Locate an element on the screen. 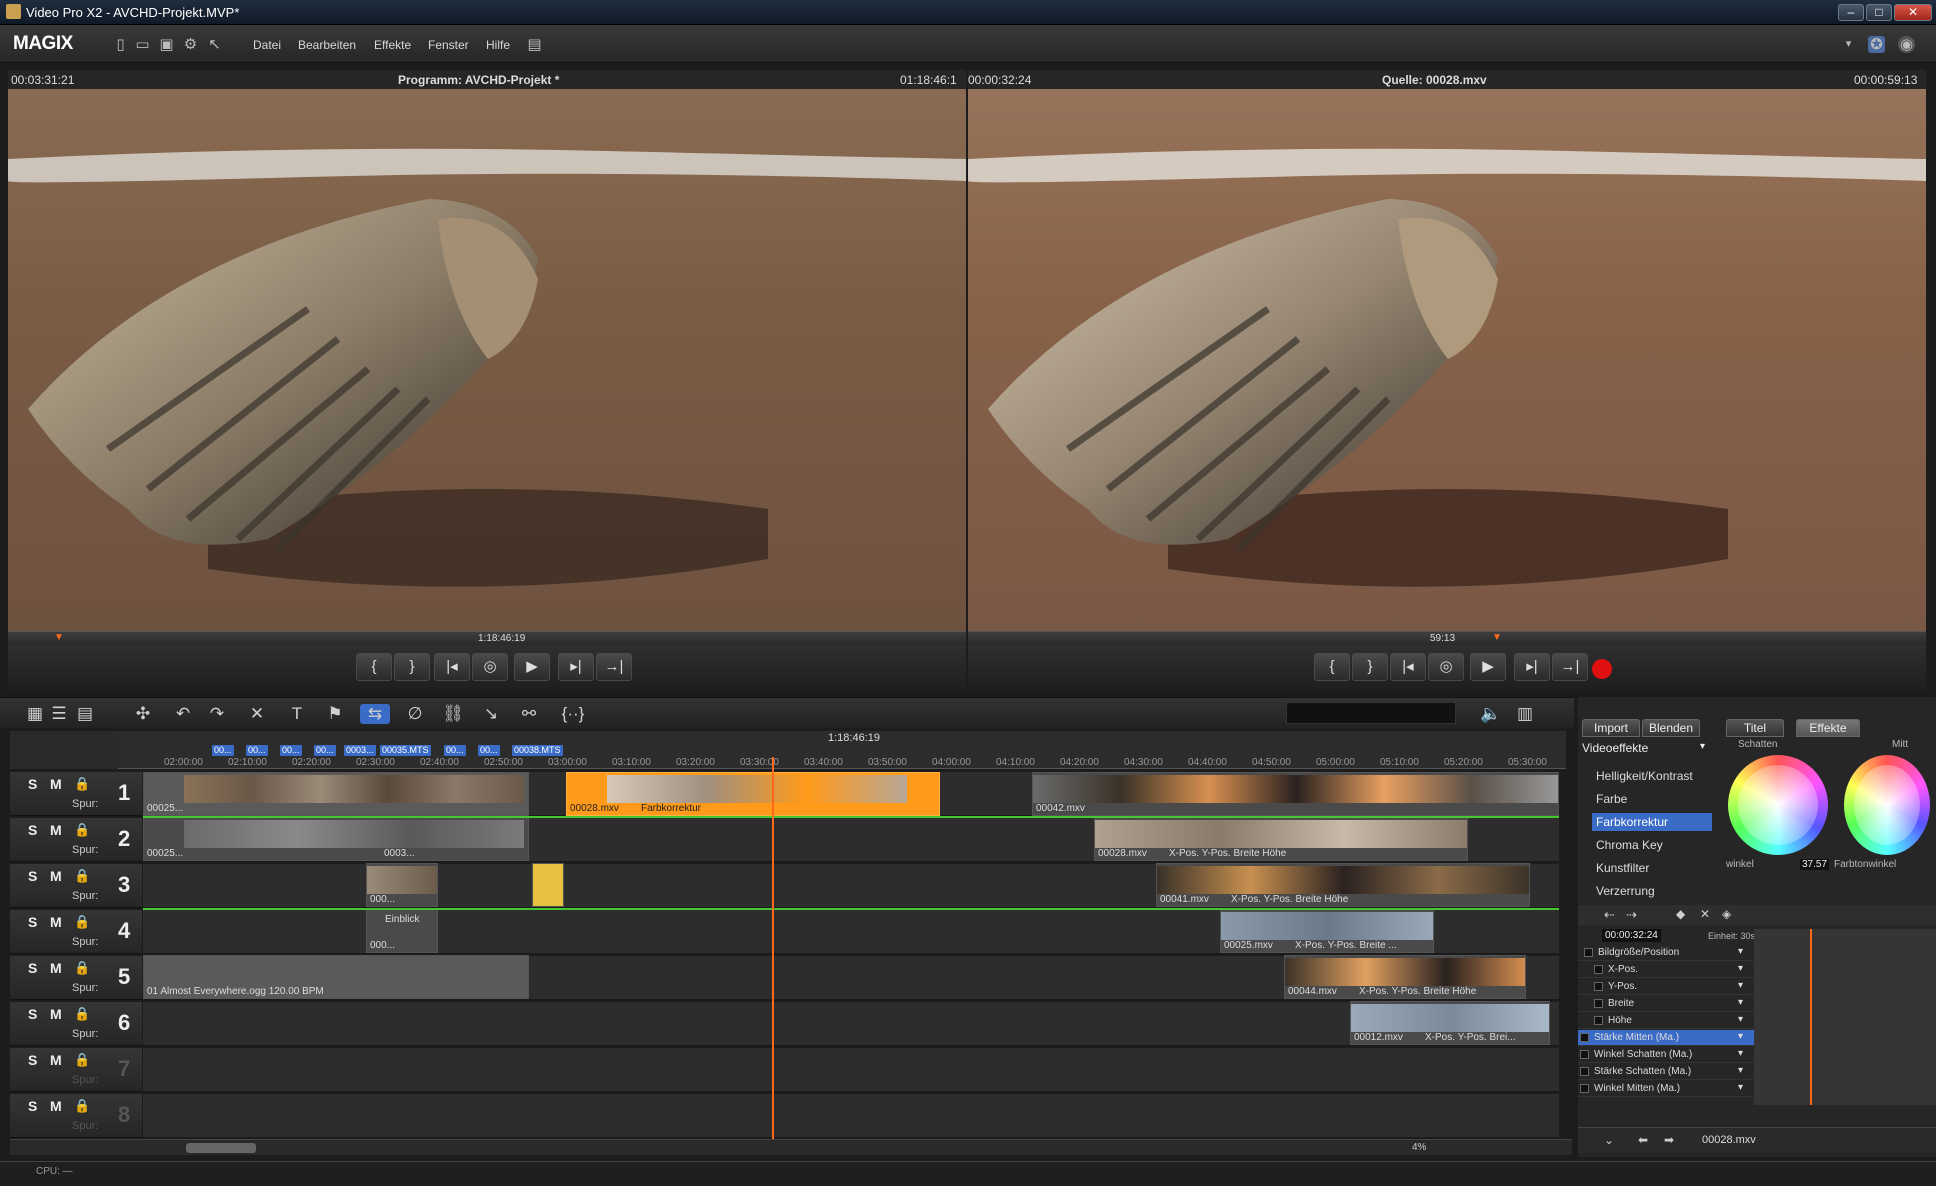  keyframe-graph is located at coordinates (1845, 1017).